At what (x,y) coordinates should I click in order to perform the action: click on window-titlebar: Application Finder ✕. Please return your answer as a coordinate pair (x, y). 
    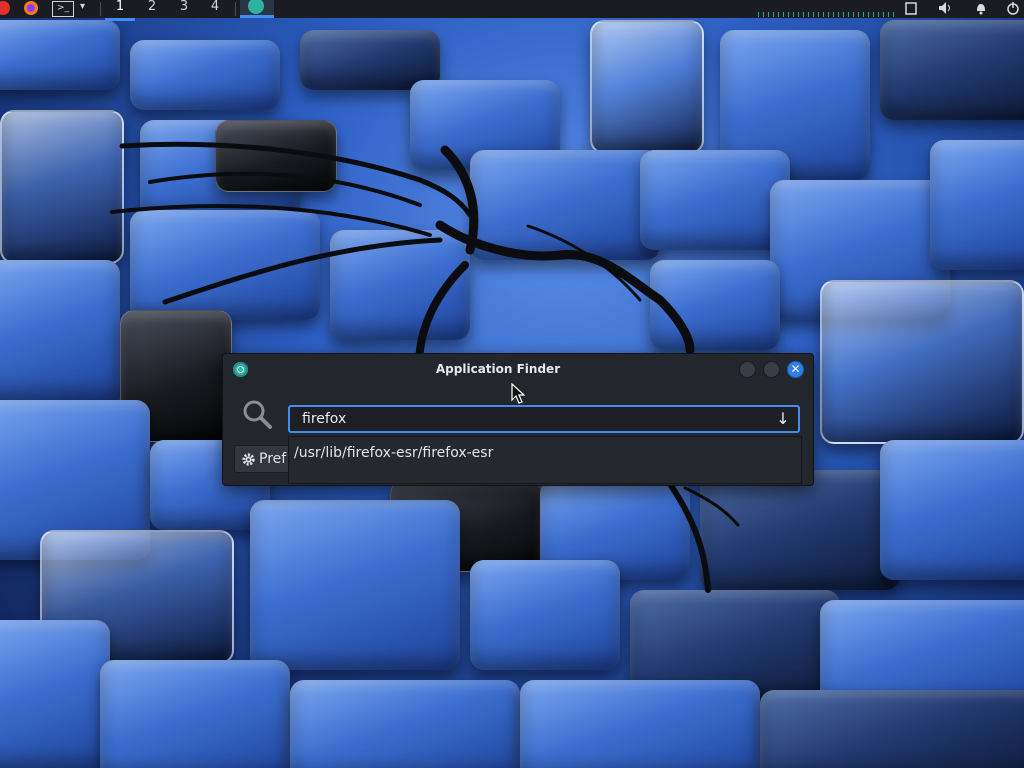
    Looking at the image, I should click on (518, 369).